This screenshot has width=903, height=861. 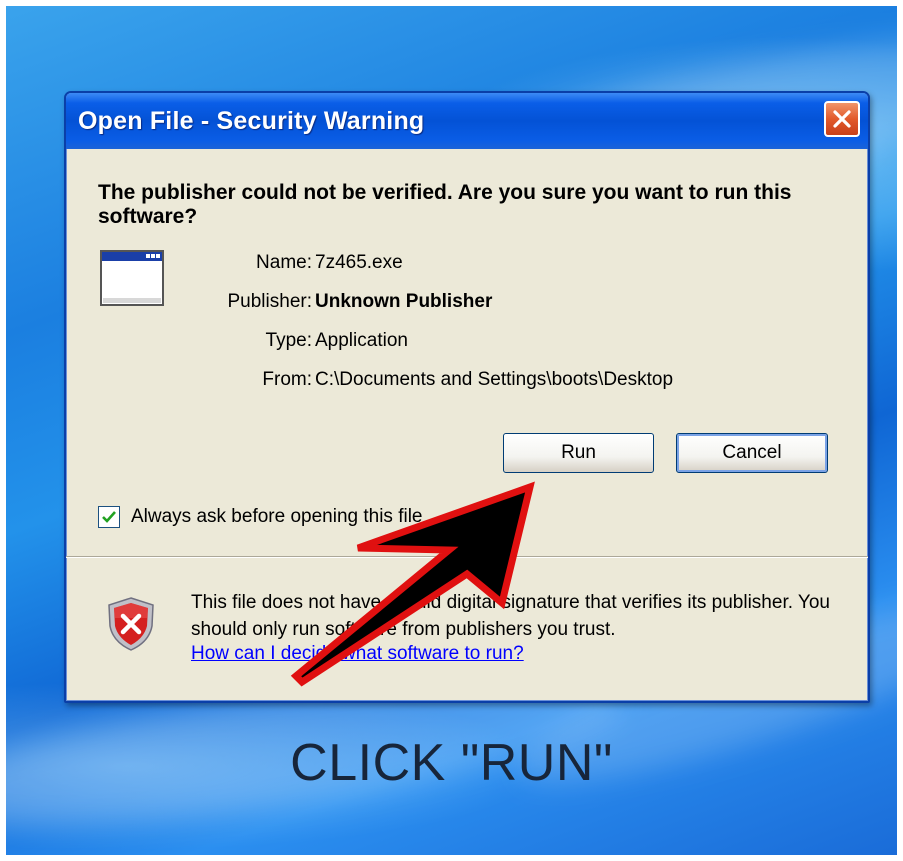 What do you see at coordinates (287, 379) in the screenshot?
I see `from-label: From:` at bounding box center [287, 379].